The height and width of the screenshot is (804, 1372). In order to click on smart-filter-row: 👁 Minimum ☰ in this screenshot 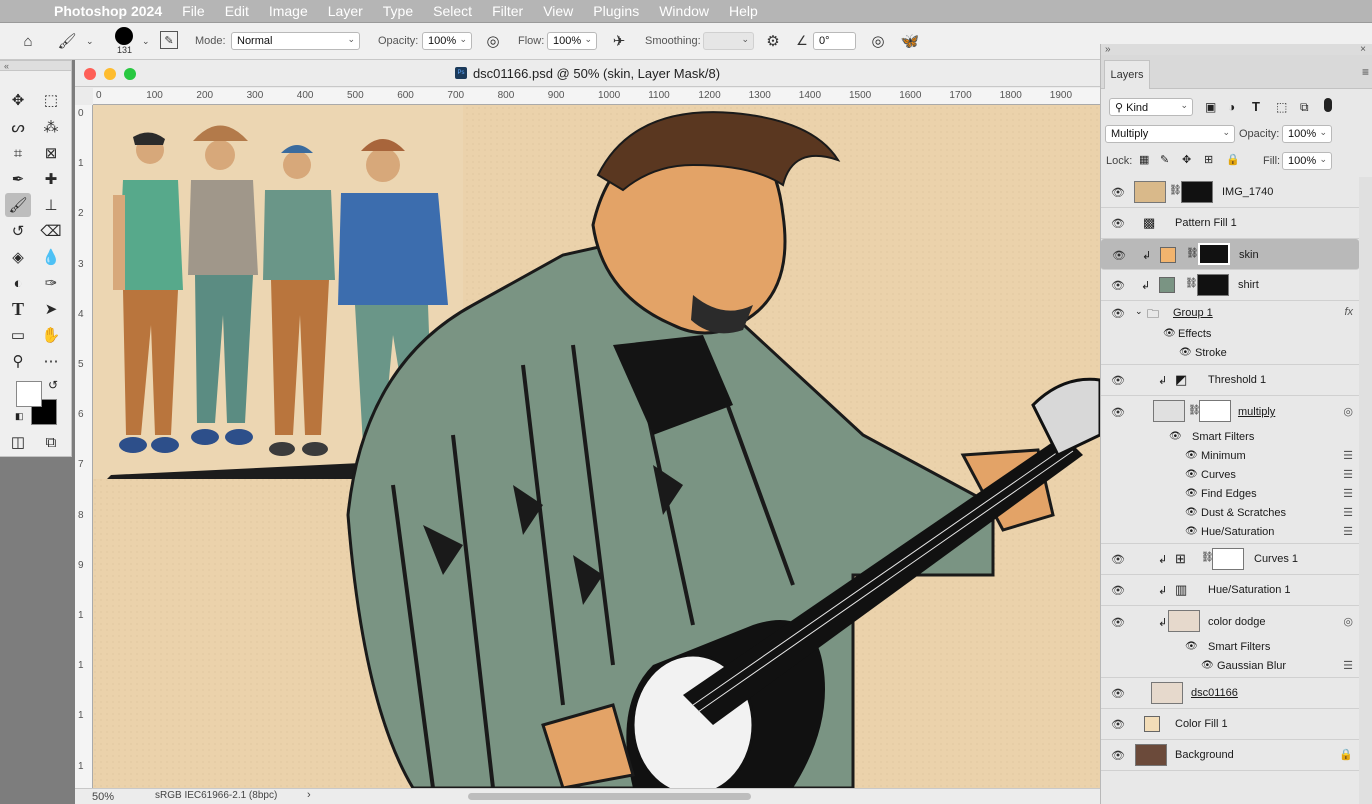, I will do `click(1230, 456)`.